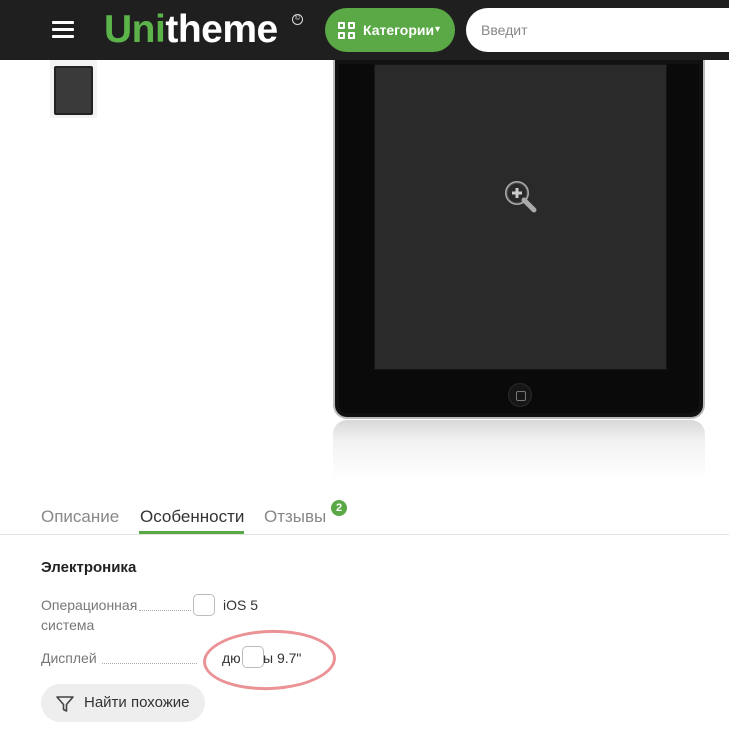 Image resolution: width=729 pixels, height=750 pixels. What do you see at coordinates (241, 605) in the screenshot?
I see `spec-value: iOS 5` at bounding box center [241, 605].